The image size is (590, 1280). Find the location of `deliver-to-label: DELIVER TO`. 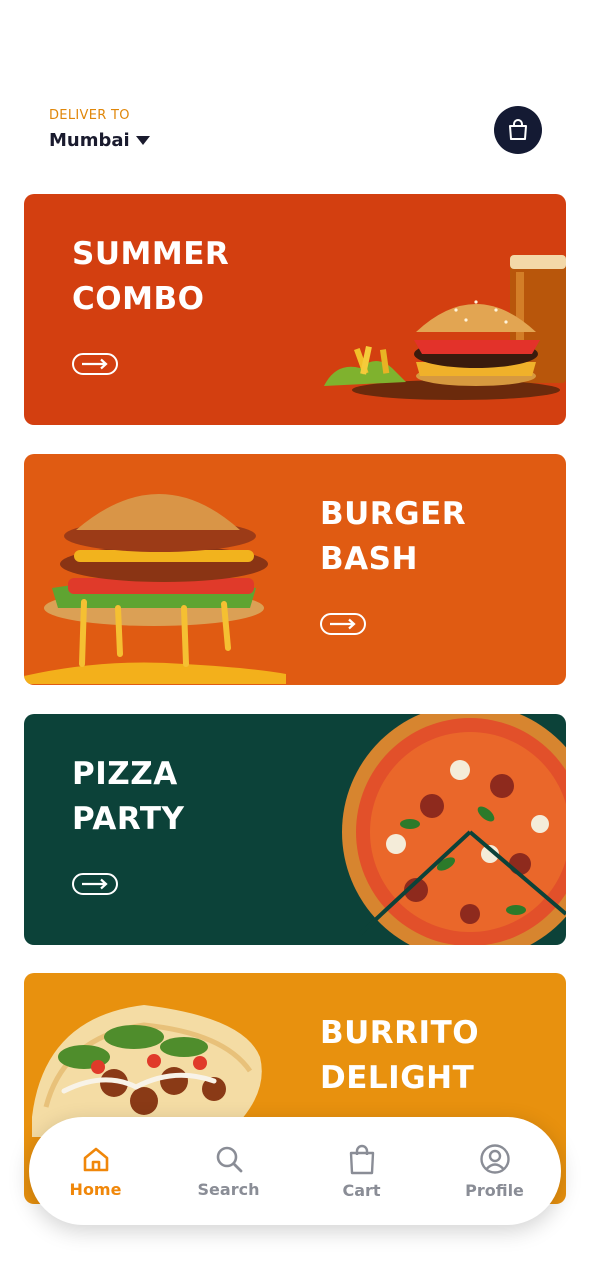

deliver-to-label: DELIVER TO is located at coordinates (89, 115).